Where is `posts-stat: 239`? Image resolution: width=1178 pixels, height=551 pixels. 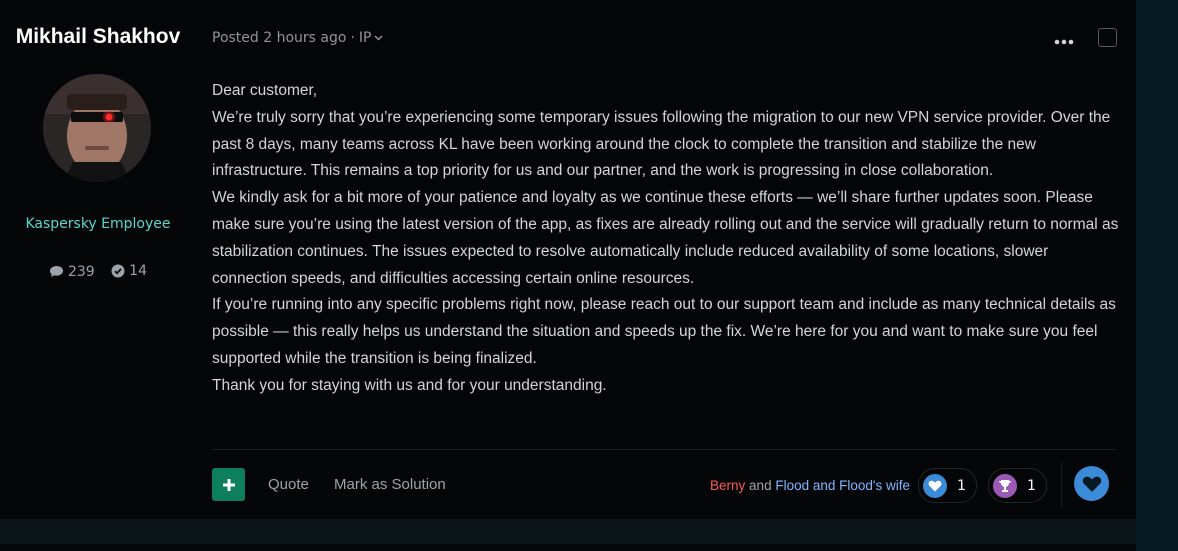 posts-stat: 239 is located at coordinates (72, 272).